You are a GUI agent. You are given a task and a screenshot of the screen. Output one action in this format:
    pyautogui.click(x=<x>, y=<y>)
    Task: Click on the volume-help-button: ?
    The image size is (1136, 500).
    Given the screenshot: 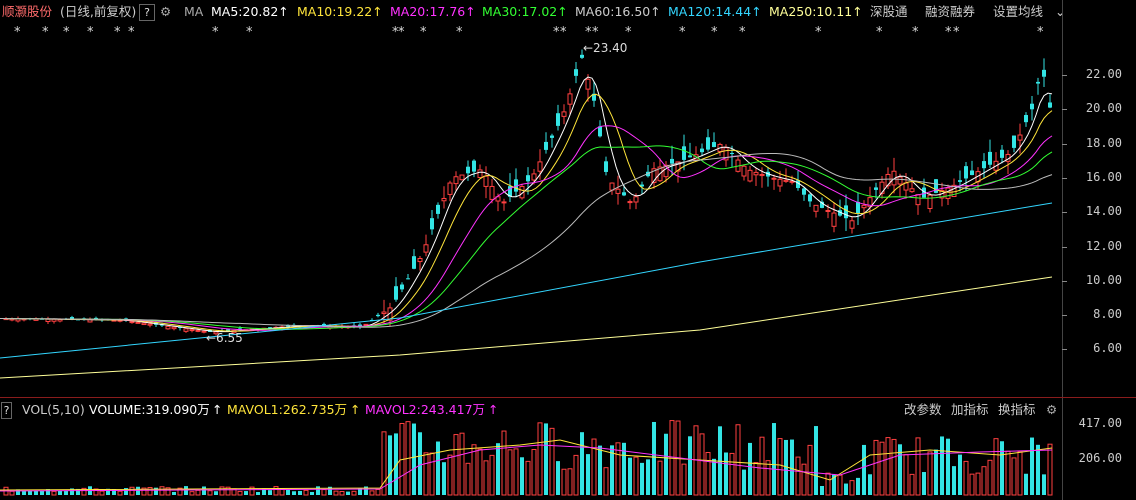 What is the action you would take?
    pyautogui.click(x=6, y=410)
    